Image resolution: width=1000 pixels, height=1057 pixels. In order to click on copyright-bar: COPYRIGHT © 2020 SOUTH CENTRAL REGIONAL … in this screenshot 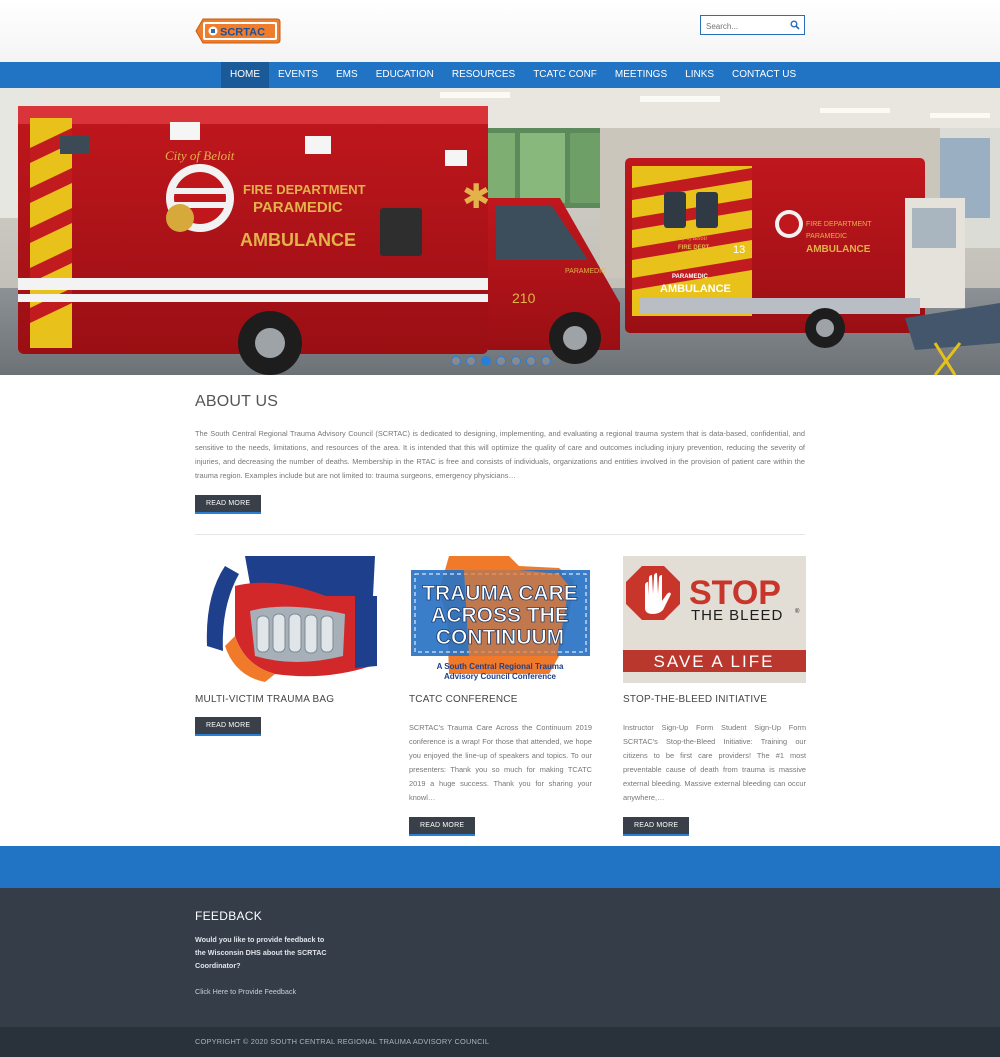, I will do `click(500, 1042)`.